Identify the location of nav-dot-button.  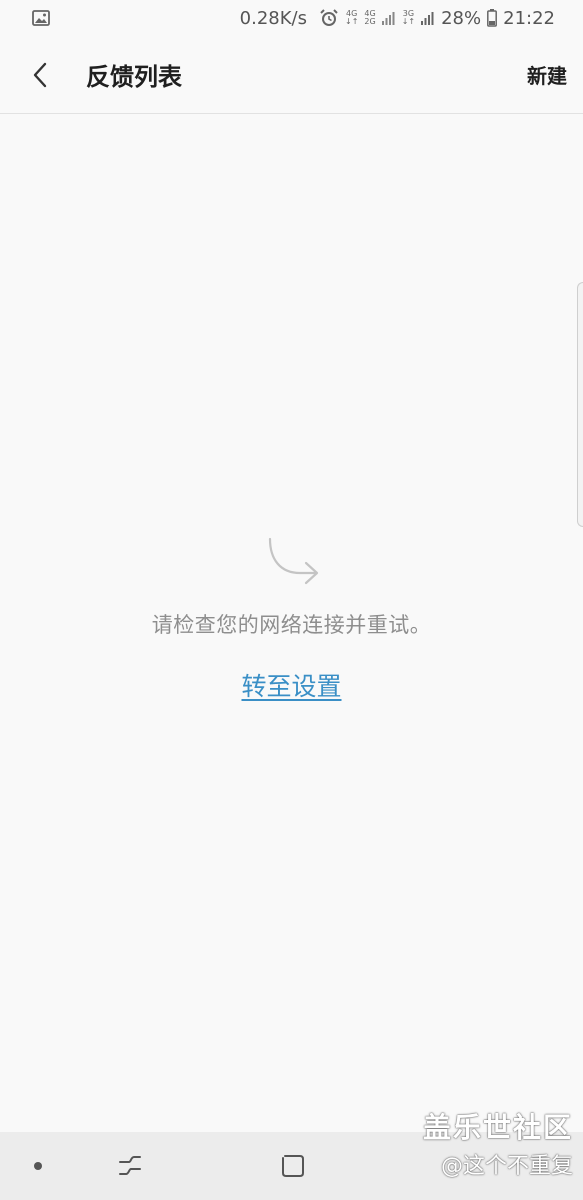
(38, 1166).